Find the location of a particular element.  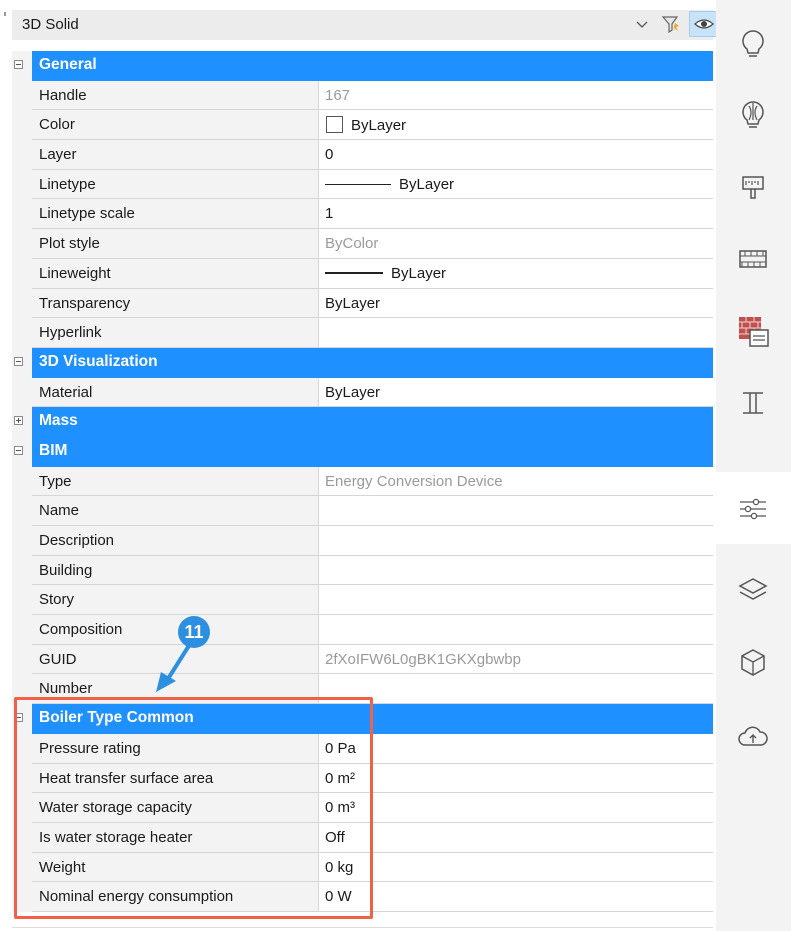

property-name: Layer is located at coordinates (175, 155).